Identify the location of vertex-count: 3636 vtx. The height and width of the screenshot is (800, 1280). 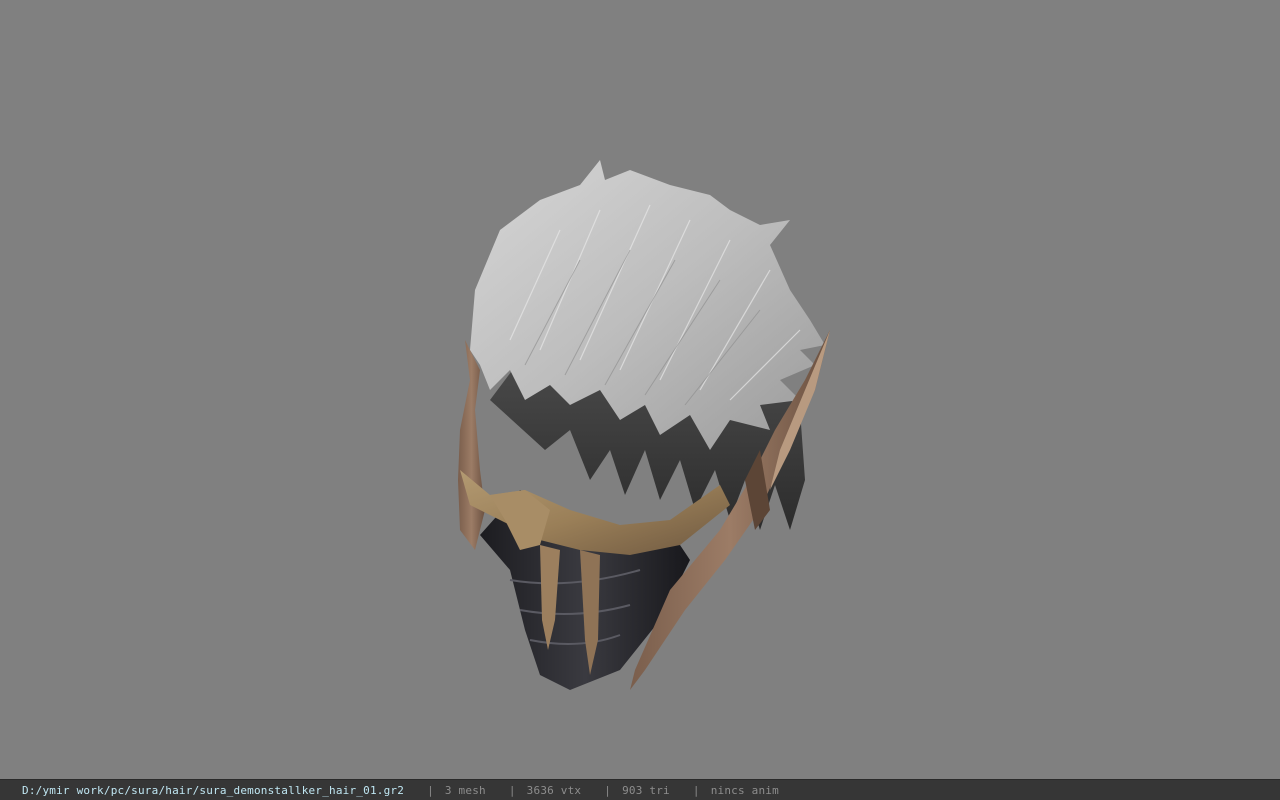
(554, 790).